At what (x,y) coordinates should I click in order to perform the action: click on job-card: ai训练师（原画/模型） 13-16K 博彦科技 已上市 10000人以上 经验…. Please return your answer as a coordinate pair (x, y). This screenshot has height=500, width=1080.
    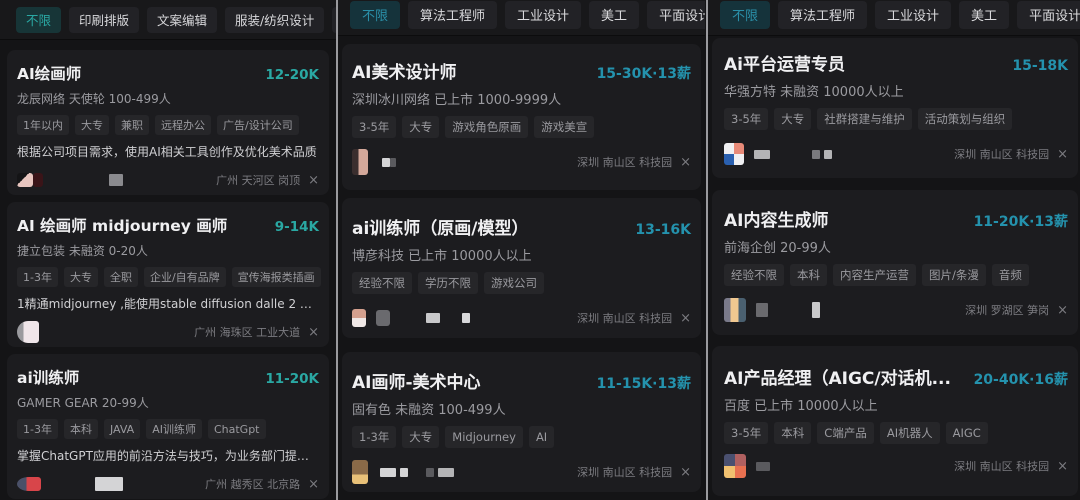
    Looking at the image, I should click on (521, 268).